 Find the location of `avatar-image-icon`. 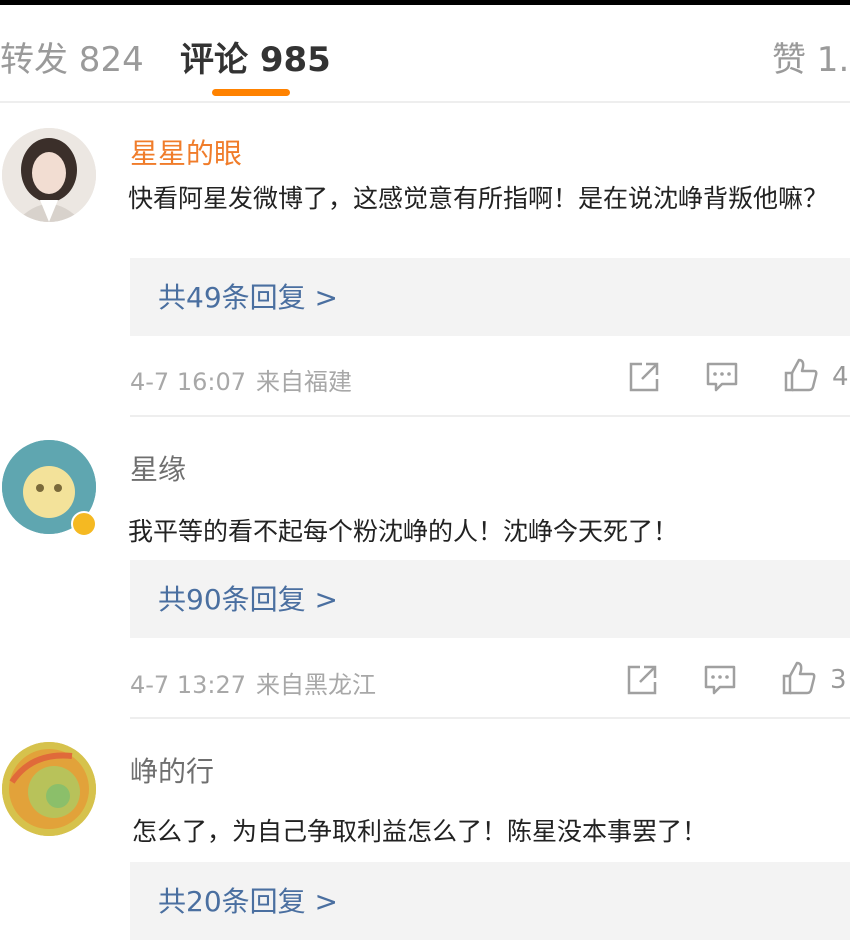

avatar-image-icon is located at coordinates (49, 789).